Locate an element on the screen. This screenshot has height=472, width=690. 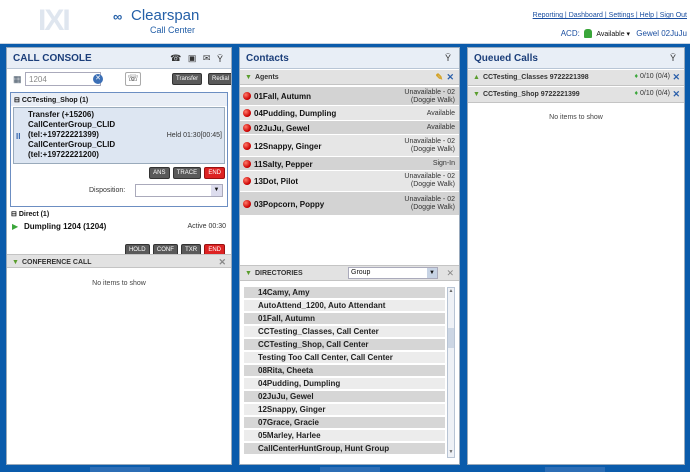
directory-item: AutoAttend_1200, Auto Attendant is located at coordinates (344, 305).